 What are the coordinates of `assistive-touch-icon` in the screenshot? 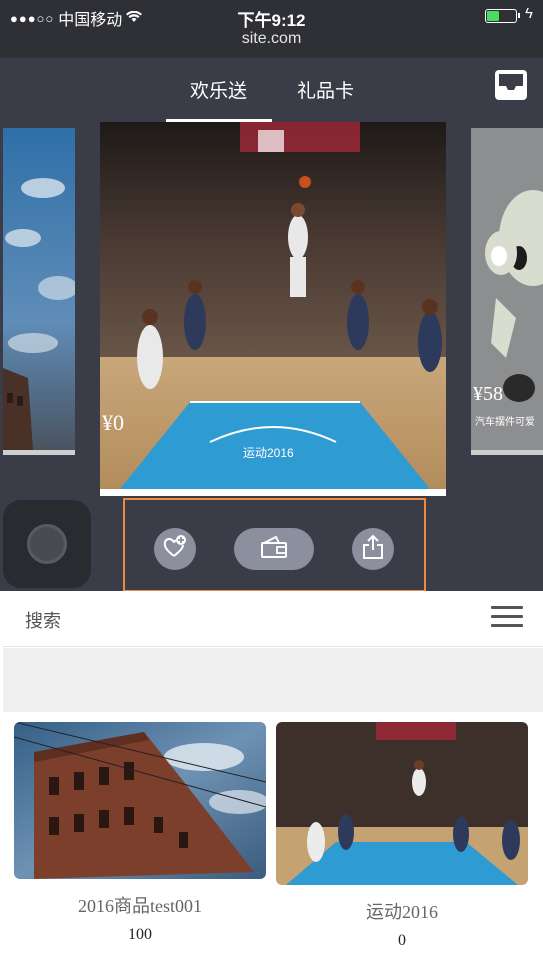 It's located at (47, 544).